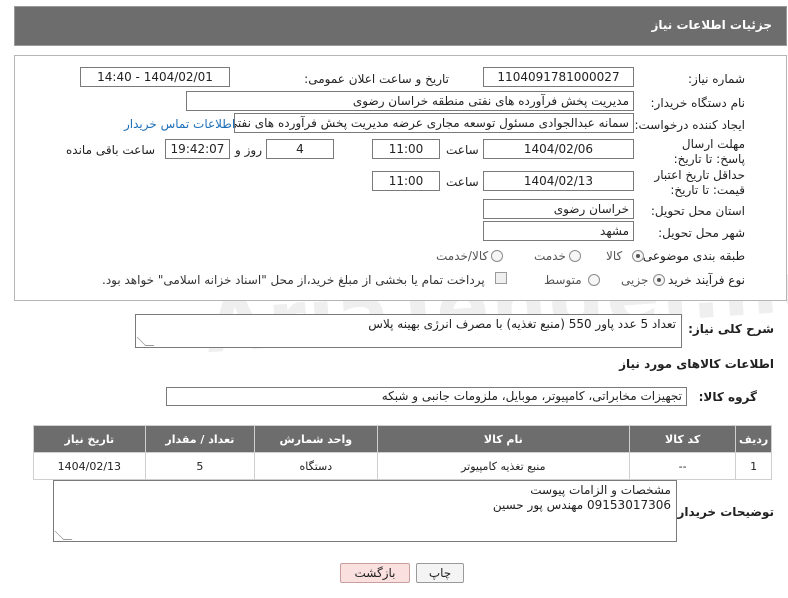 This screenshot has height=598, width=788. I want to click on description-label: شرح کلی نیاز:, so click(731, 329).